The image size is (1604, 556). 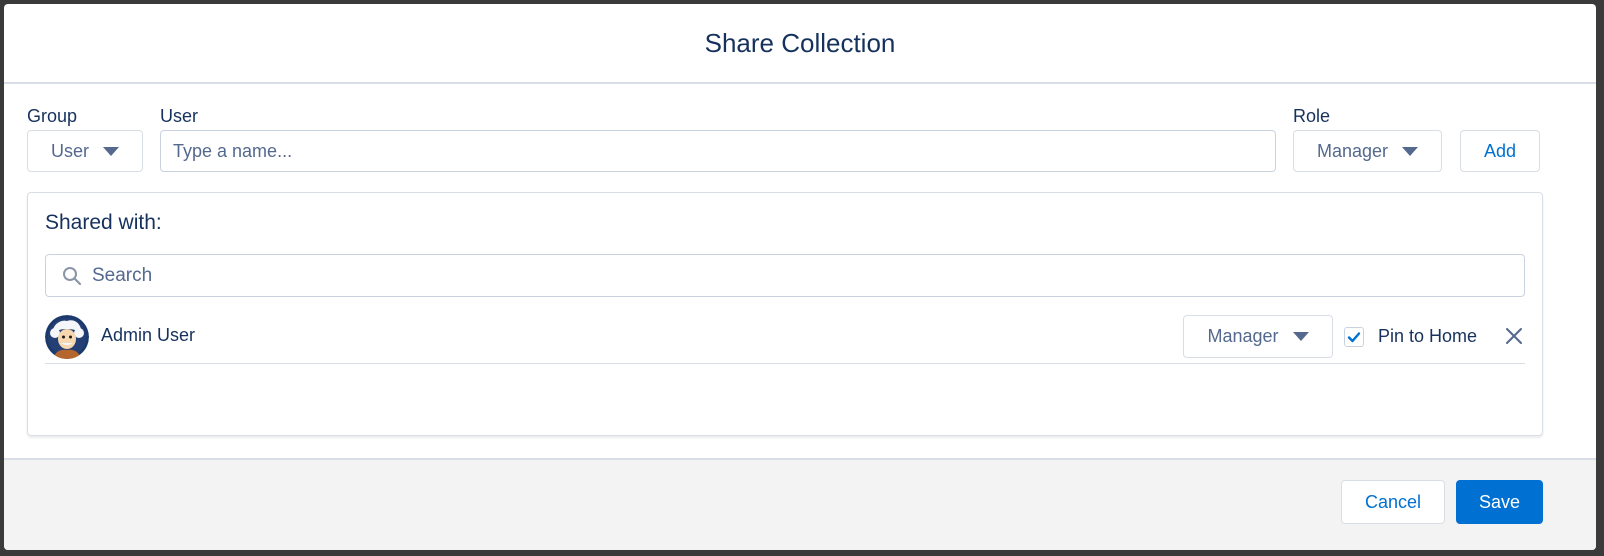 What do you see at coordinates (69, 150) in the screenshot?
I see `group-select-value: User` at bounding box center [69, 150].